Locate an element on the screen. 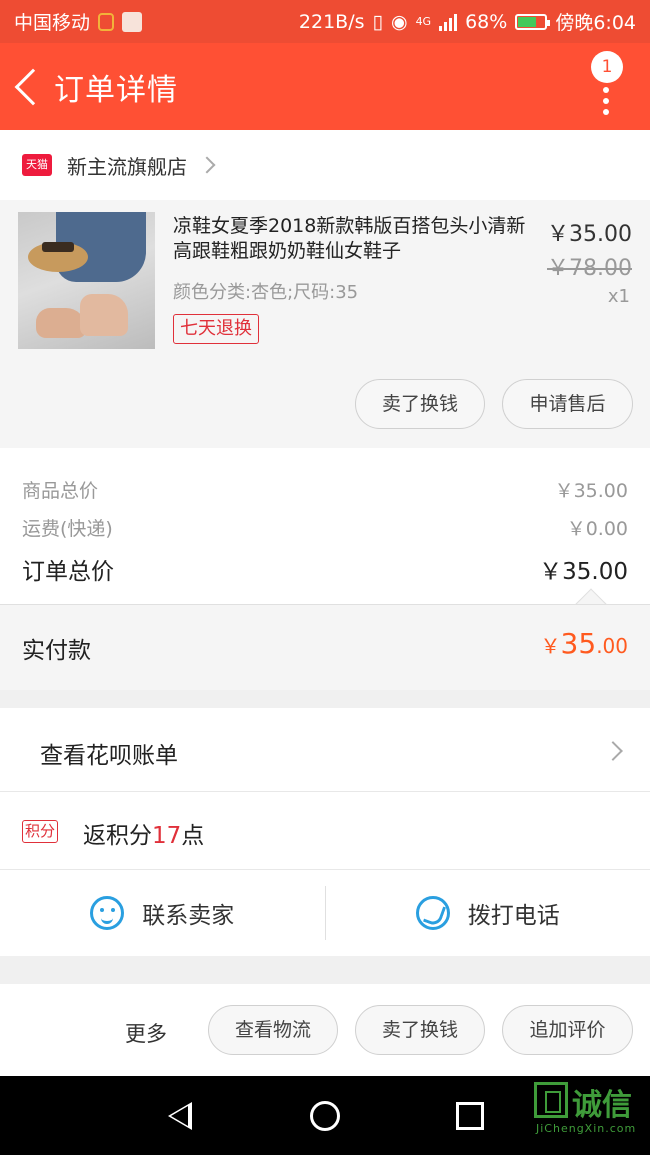  points-value: 17 is located at coordinates (167, 836).